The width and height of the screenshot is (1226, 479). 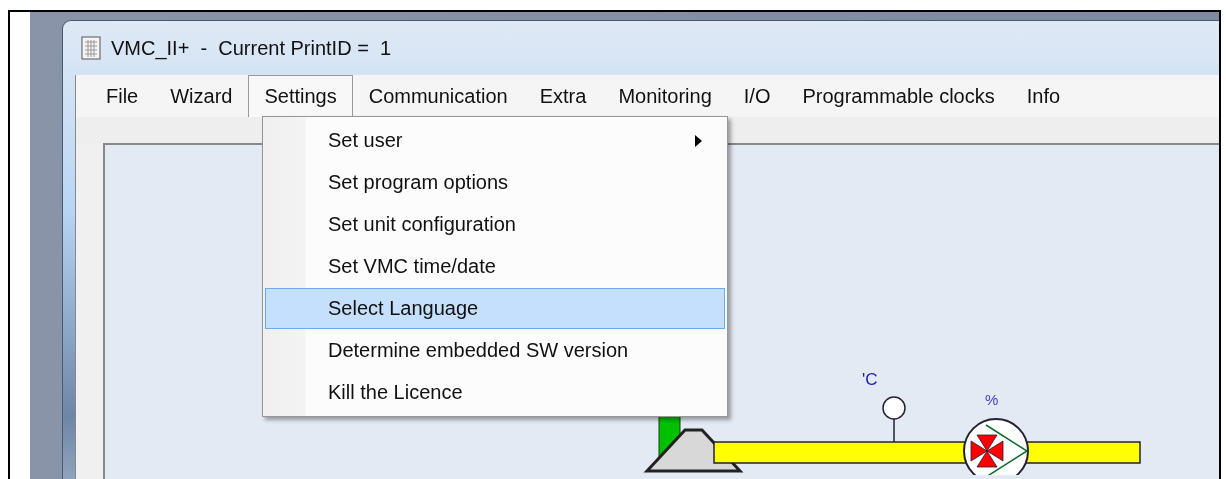 I want to click on fan-unit: %, so click(x=992, y=399).